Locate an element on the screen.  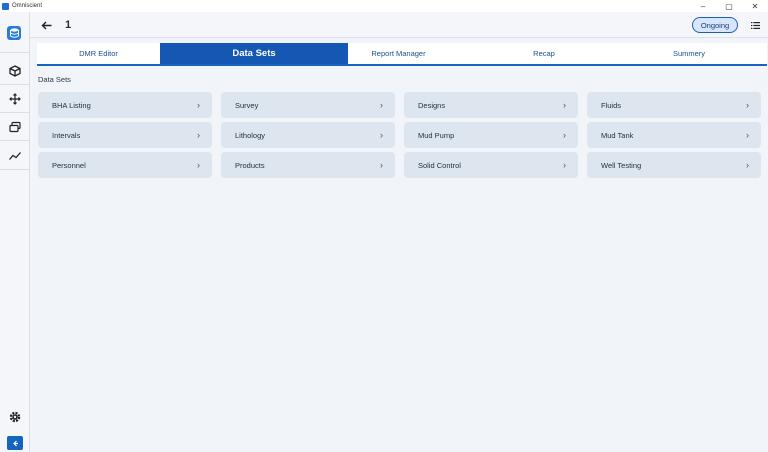
dataset-card-label: Personnel is located at coordinates (69, 165).